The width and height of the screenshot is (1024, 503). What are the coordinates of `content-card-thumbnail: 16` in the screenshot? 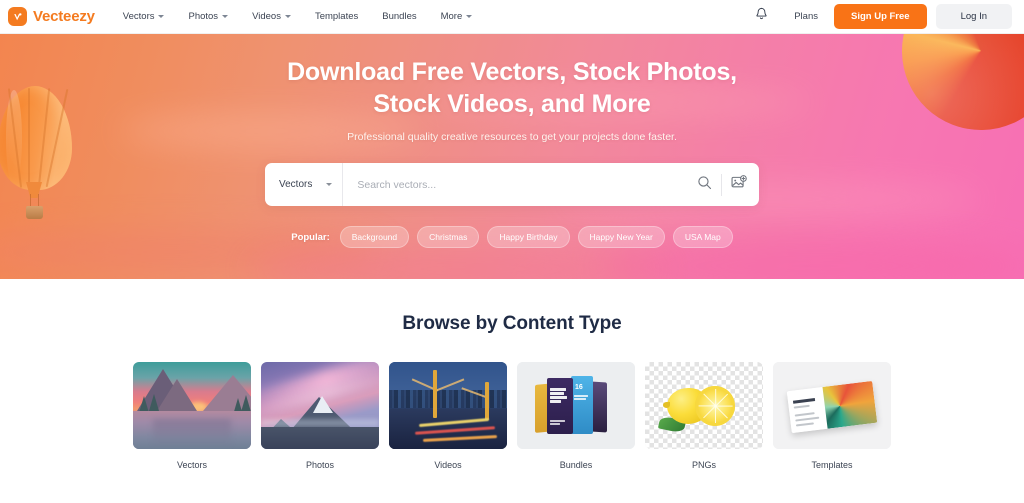 It's located at (576, 405).